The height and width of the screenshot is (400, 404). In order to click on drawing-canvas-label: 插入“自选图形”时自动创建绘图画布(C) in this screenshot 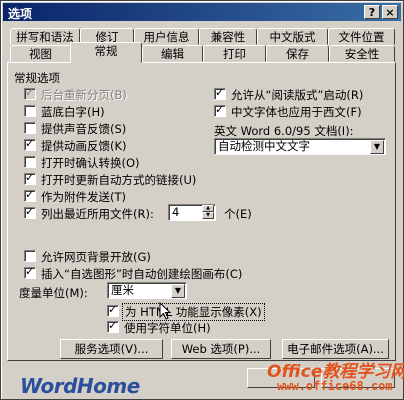, I will do `click(142, 274)`.